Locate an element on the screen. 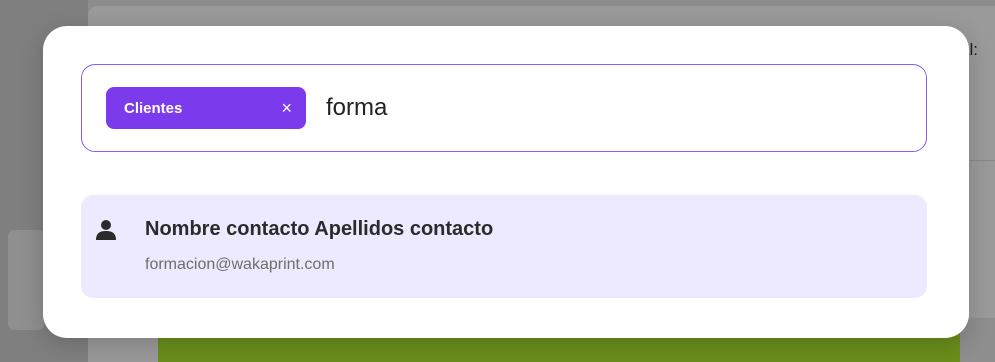  person-icon is located at coordinates (106, 230).